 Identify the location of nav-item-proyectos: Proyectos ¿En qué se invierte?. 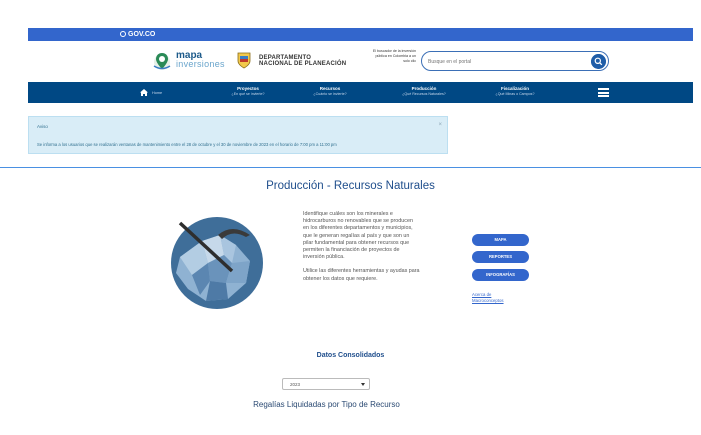
(248, 91).